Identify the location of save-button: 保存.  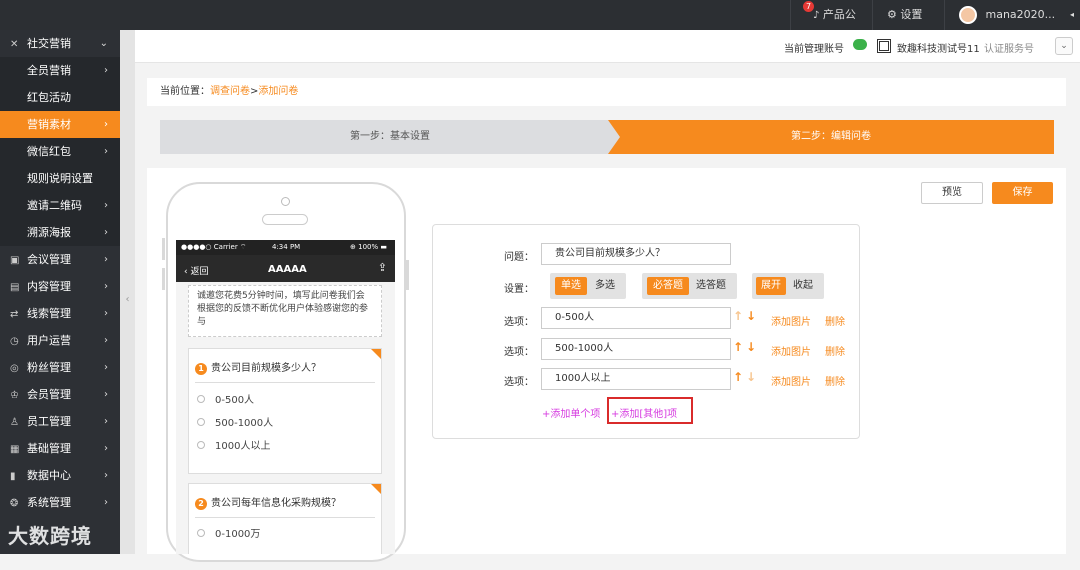
(1022, 193).